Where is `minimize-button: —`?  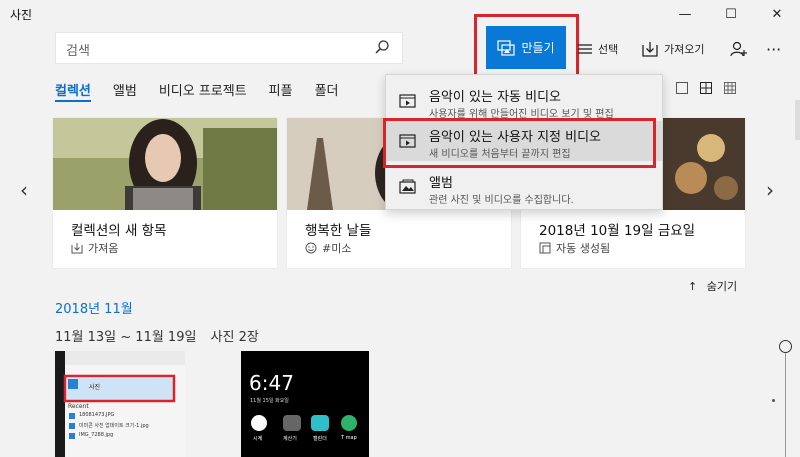
minimize-button: — is located at coordinates (685, 14).